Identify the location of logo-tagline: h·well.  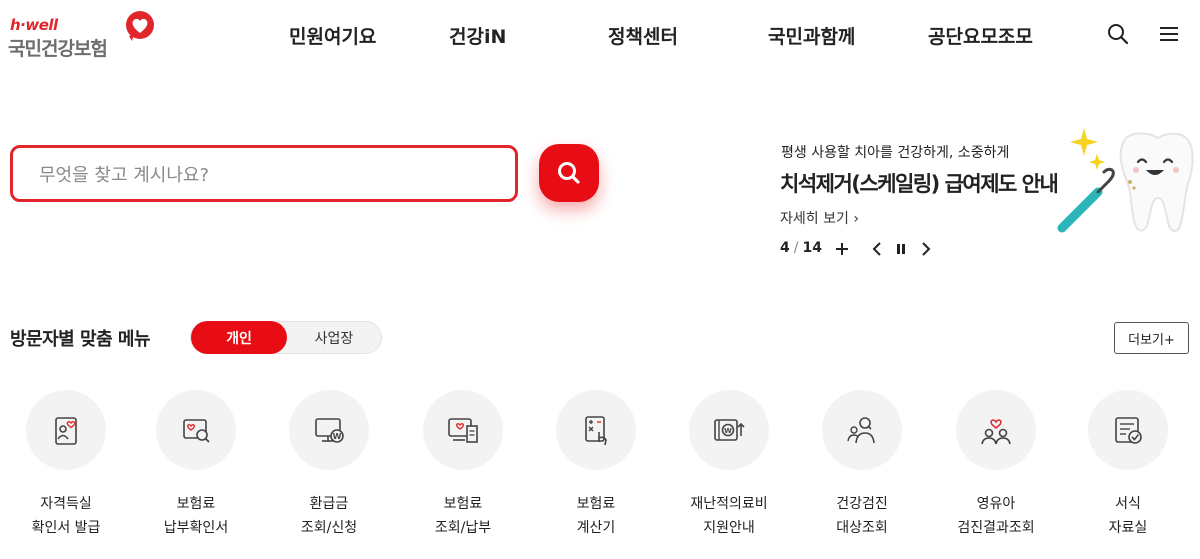
(34, 25).